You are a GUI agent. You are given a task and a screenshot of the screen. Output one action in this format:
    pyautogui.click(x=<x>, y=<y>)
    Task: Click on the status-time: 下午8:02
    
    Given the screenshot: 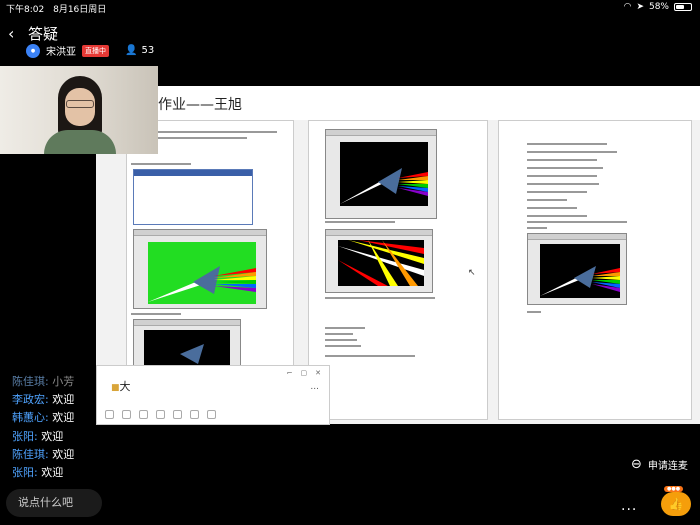 What is the action you would take?
    pyautogui.click(x=25, y=10)
    